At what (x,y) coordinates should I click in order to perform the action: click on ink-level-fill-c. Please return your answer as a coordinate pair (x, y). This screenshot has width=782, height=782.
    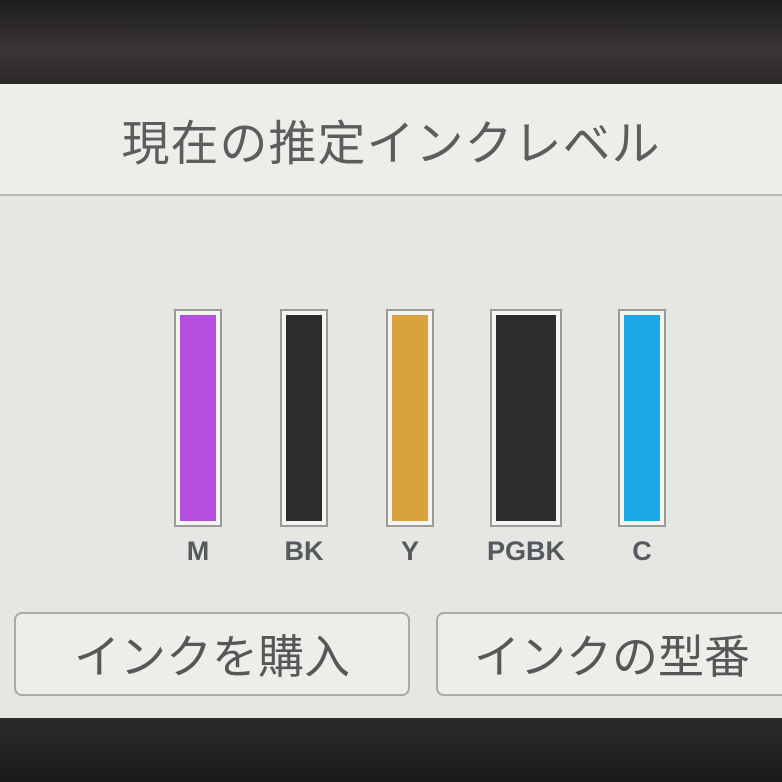
    Looking at the image, I should click on (642, 418).